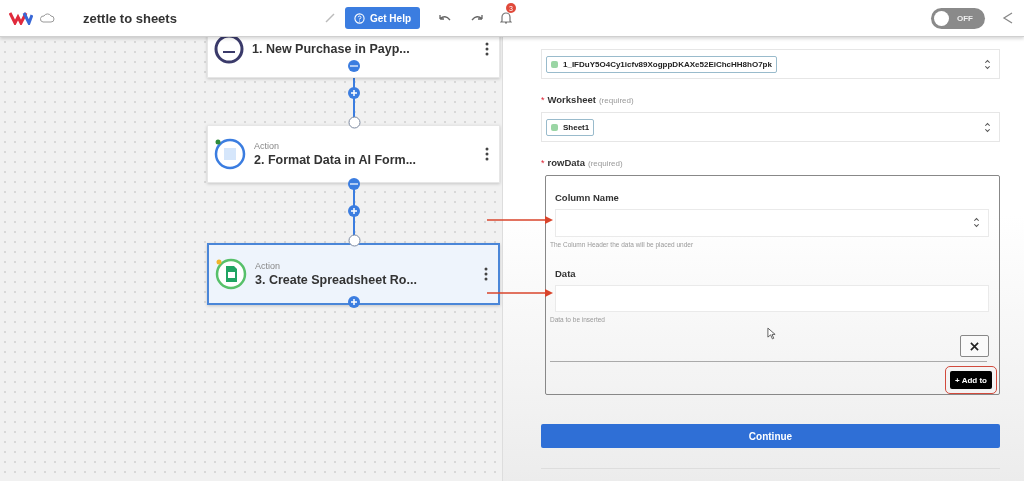 The image size is (1024, 481). I want to click on close-icon, so click(974, 346).